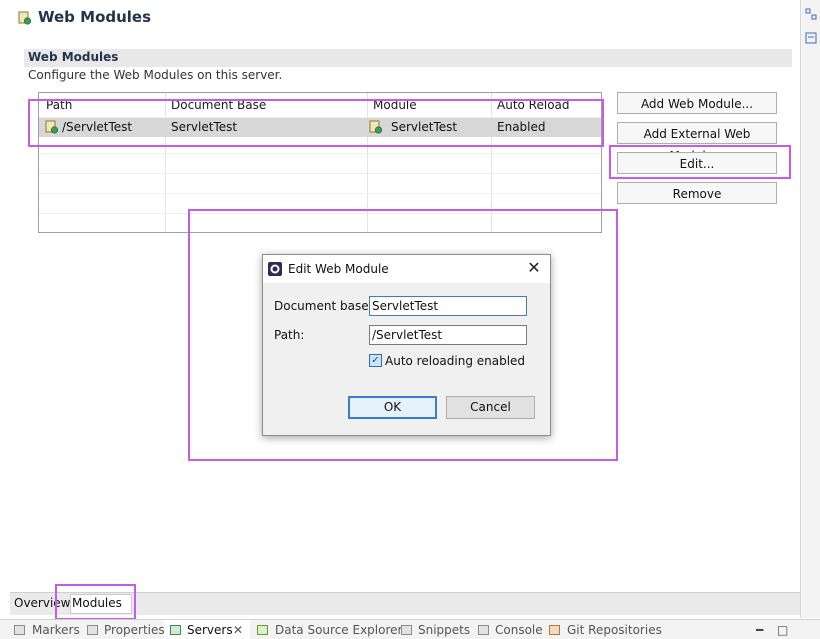 This screenshot has width=820, height=639. Describe the element at coordinates (406, 630) in the screenshot. I see `snippets-icon` at that location.